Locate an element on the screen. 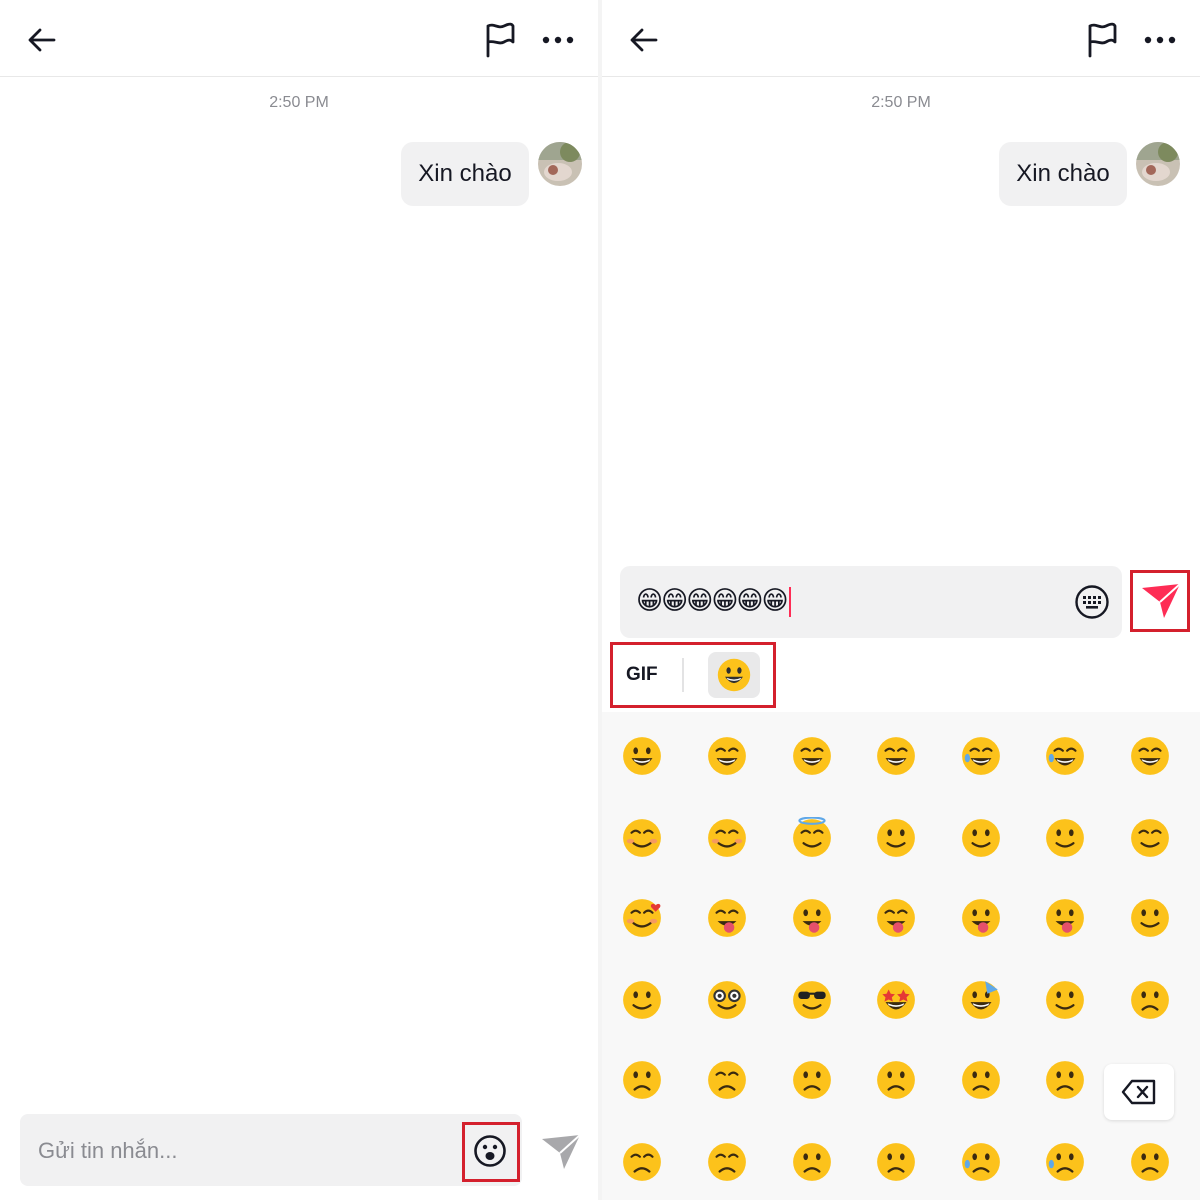 The image size is (1200, 1200). emoji-relaxed-icon is located at coordinates (642, 838).